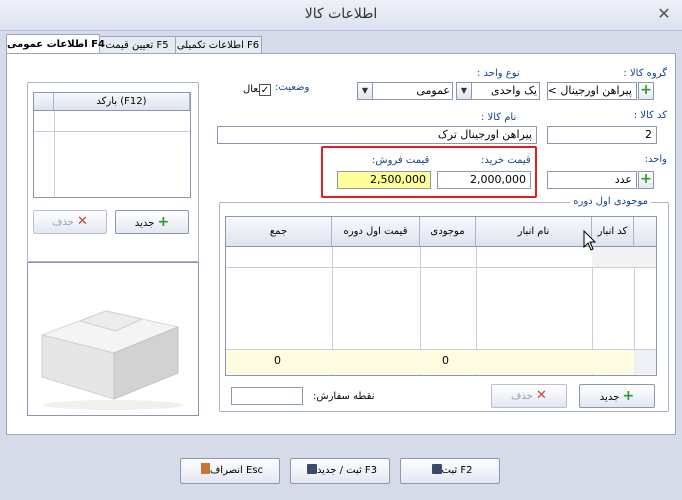 Image resolution: width=682 pixels, height=500 pixels. What do you see at coordinates (445, 360) in the screenshot?
I see `total-quantity: 0` at bounding box center [445, 360].